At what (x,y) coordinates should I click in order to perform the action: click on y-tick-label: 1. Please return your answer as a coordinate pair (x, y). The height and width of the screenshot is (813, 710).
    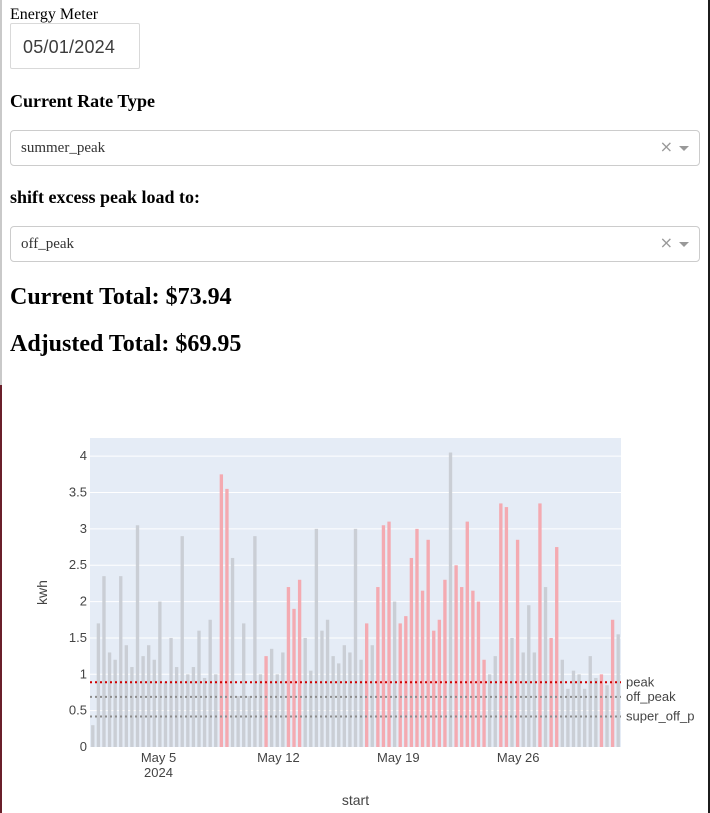
    Looking at the image, I should click on (83, 673).